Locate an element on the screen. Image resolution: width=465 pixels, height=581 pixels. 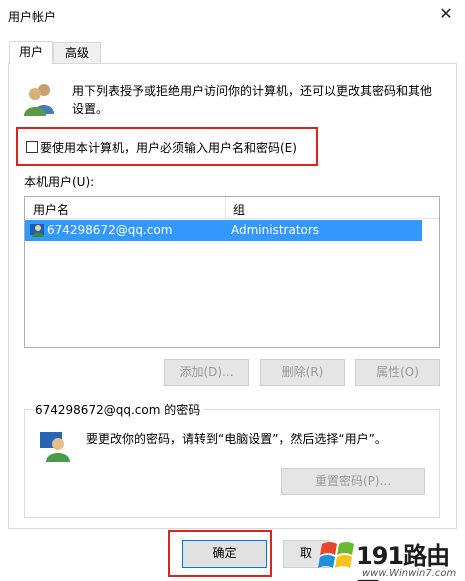
column-group: 组 is located at coordinates (239, 209).